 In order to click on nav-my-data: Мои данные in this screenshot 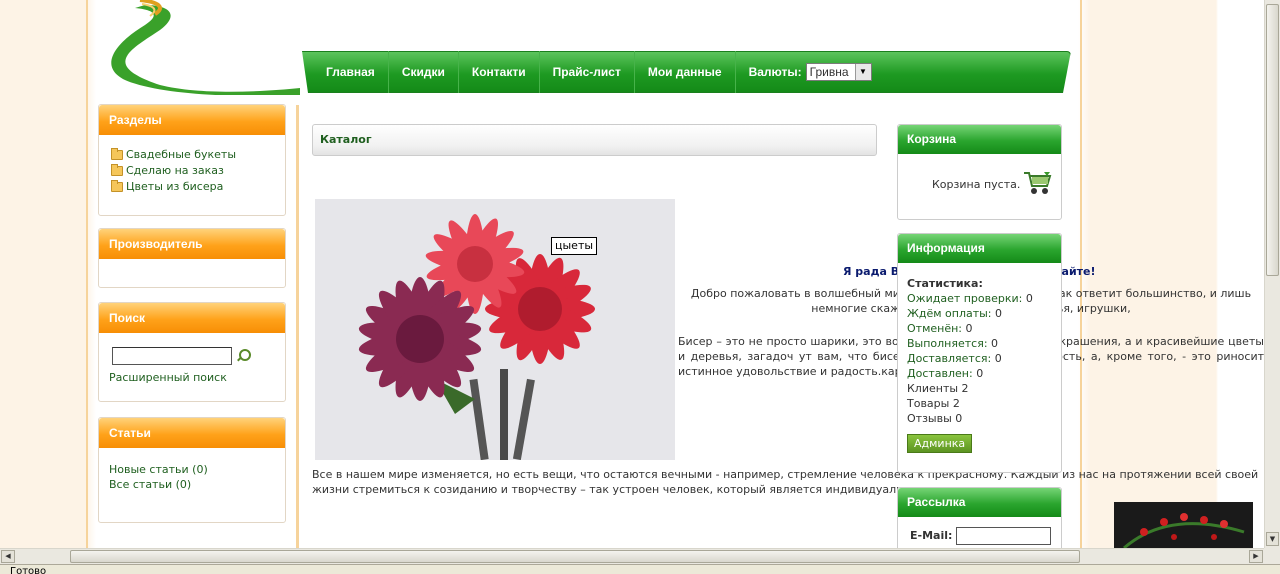, I will do `click(685, 72)`.